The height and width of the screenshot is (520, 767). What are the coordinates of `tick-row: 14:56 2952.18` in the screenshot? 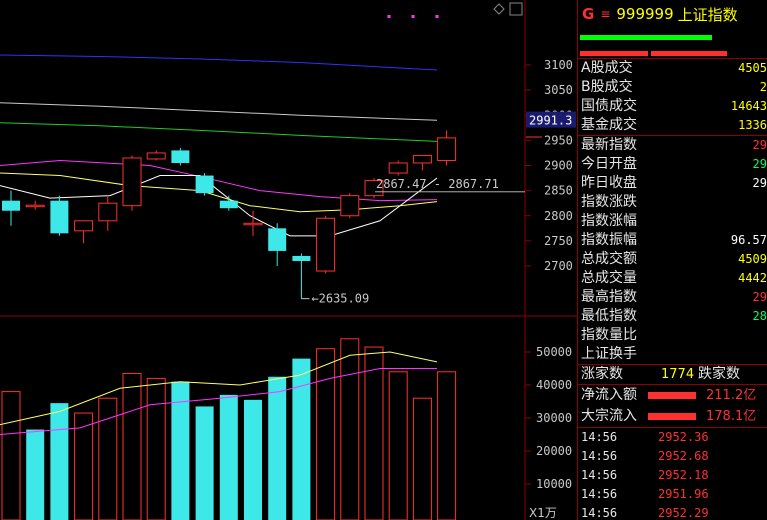 It's located at (672, 475).